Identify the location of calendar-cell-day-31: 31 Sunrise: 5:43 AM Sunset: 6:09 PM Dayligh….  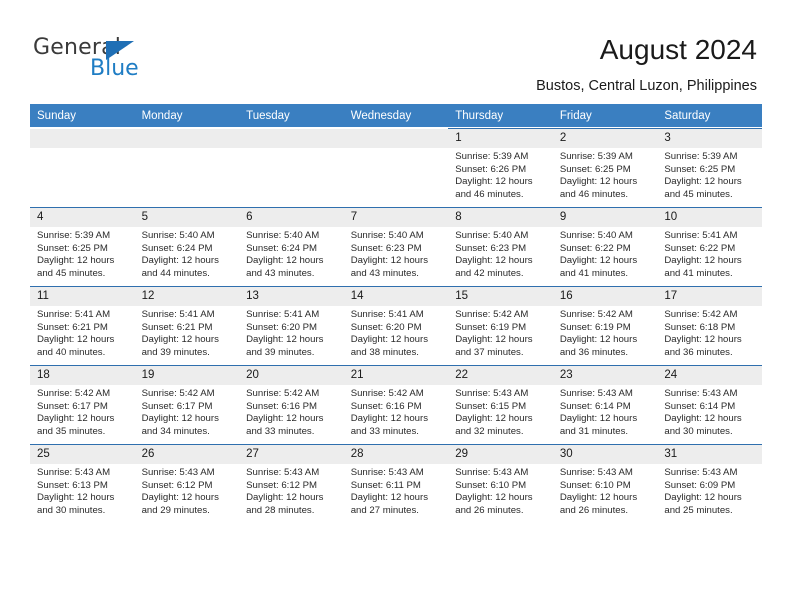
(709, 482).